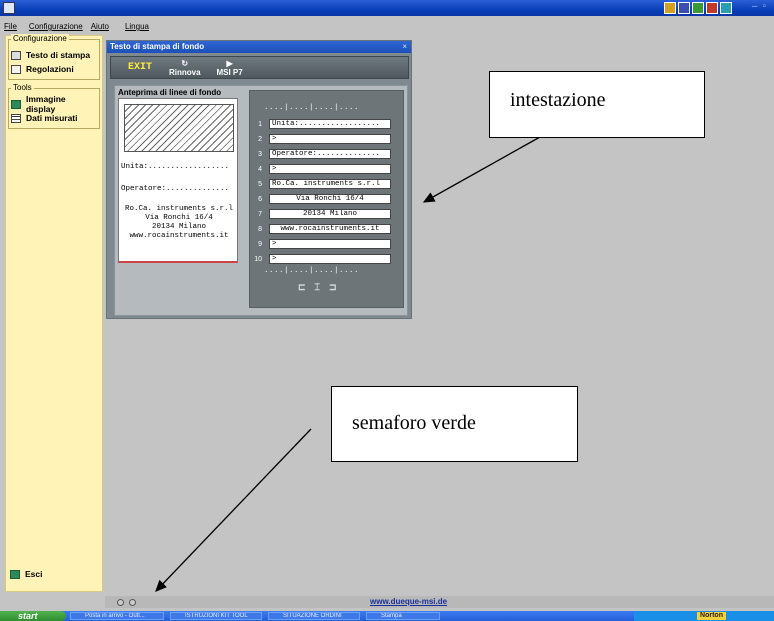 The width and height of the screenshot is (774, 621). I want to click on arrow-to-status-lights, so click(233, 510).